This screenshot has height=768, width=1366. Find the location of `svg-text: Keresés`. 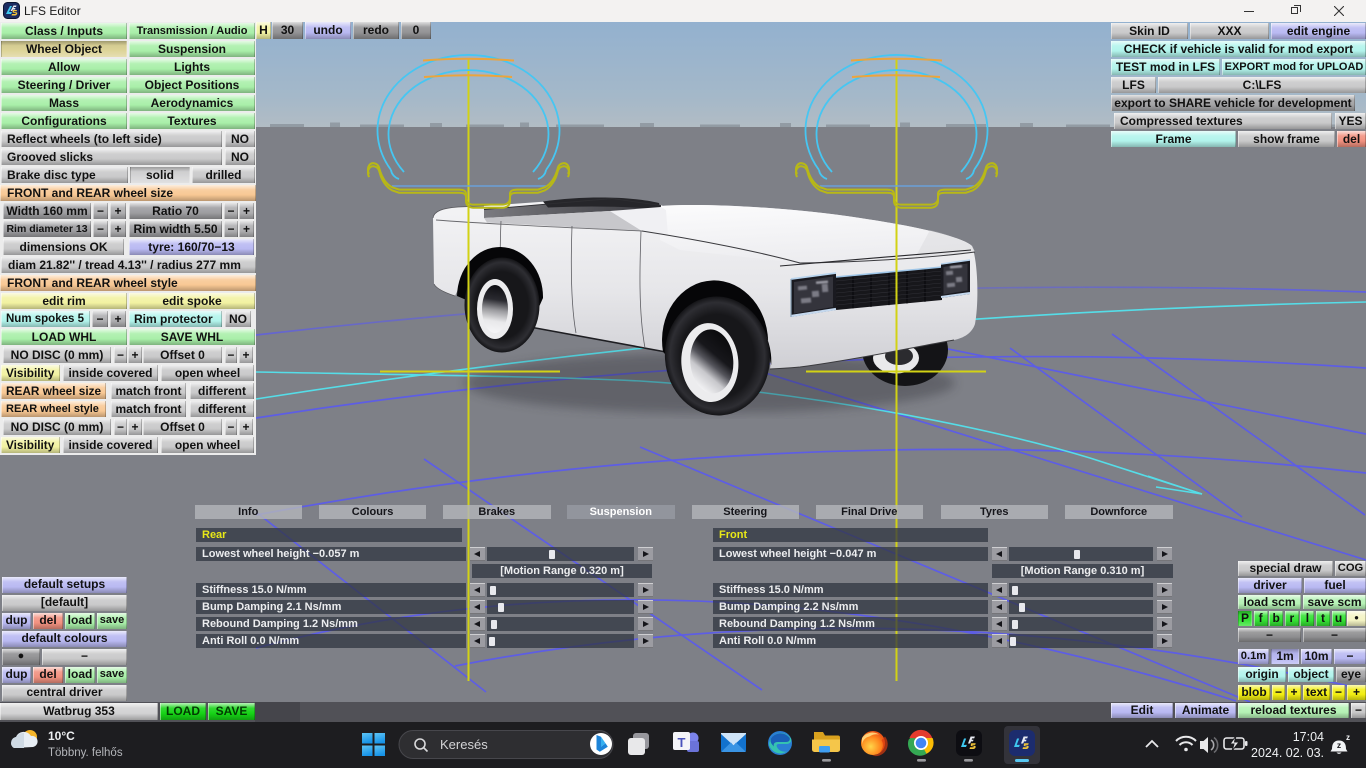

svg-text: Keresés is located at coordinates (464, 744).